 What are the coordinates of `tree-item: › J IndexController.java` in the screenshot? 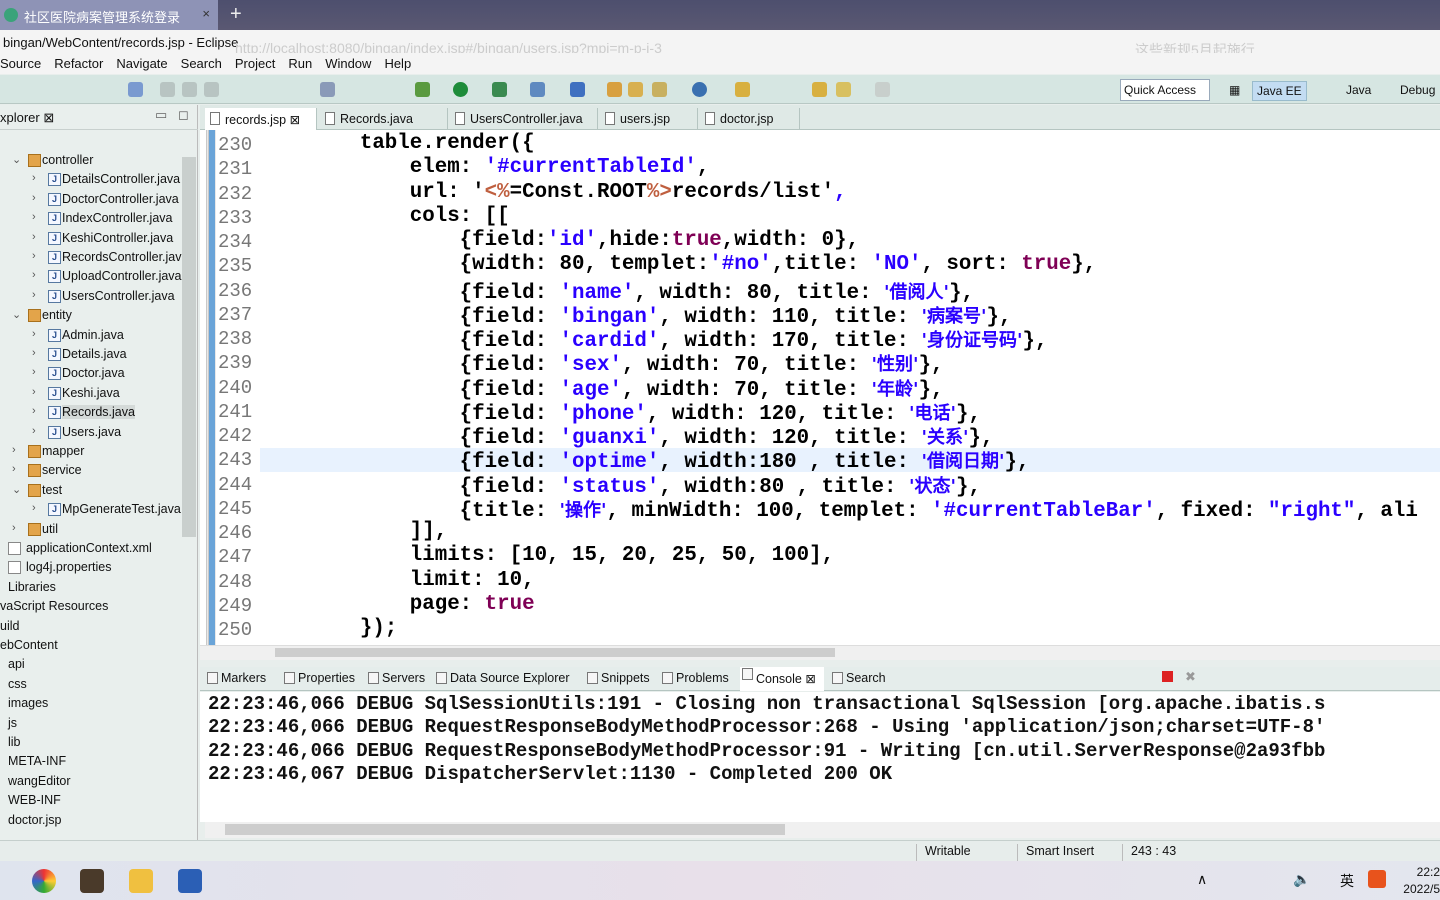 It's located at (91, 219).